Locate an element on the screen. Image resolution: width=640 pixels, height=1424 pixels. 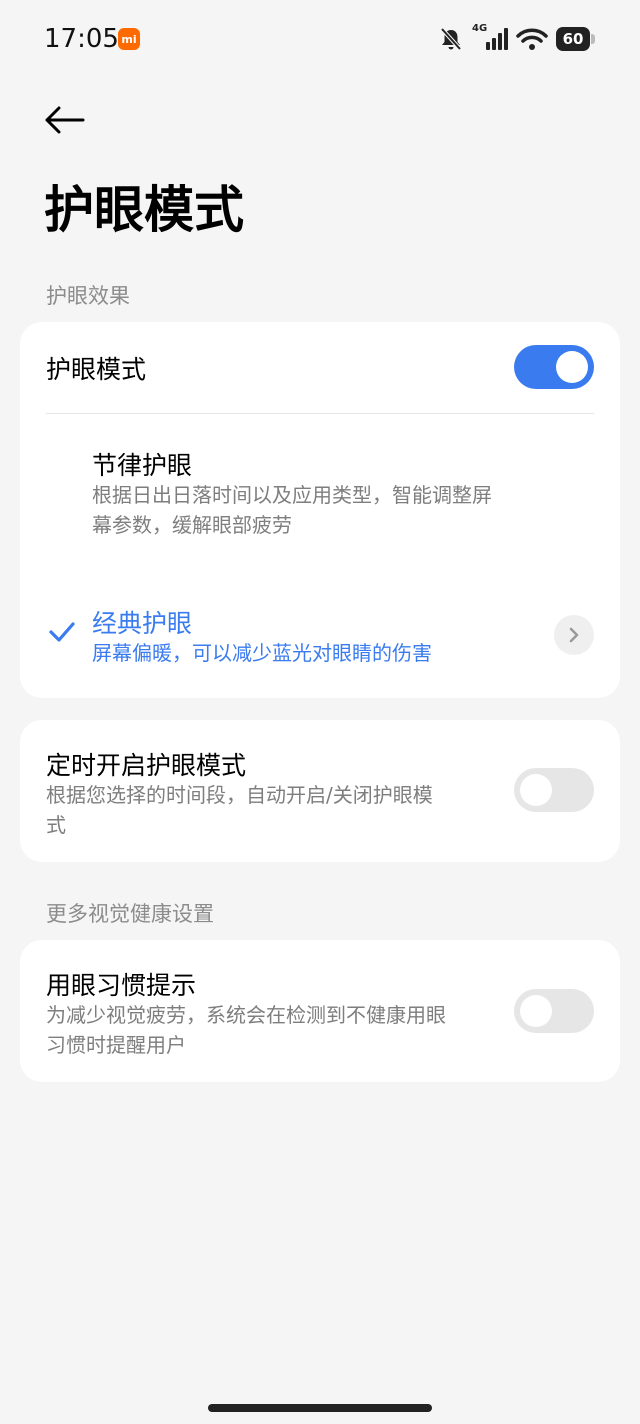
option-rhythm-eye-care: 节律护眼 根据日出日落时间以及应用类型，智能调整屏 幕参数，缓解眼部疲劳 is located at coordinates (320, 492).